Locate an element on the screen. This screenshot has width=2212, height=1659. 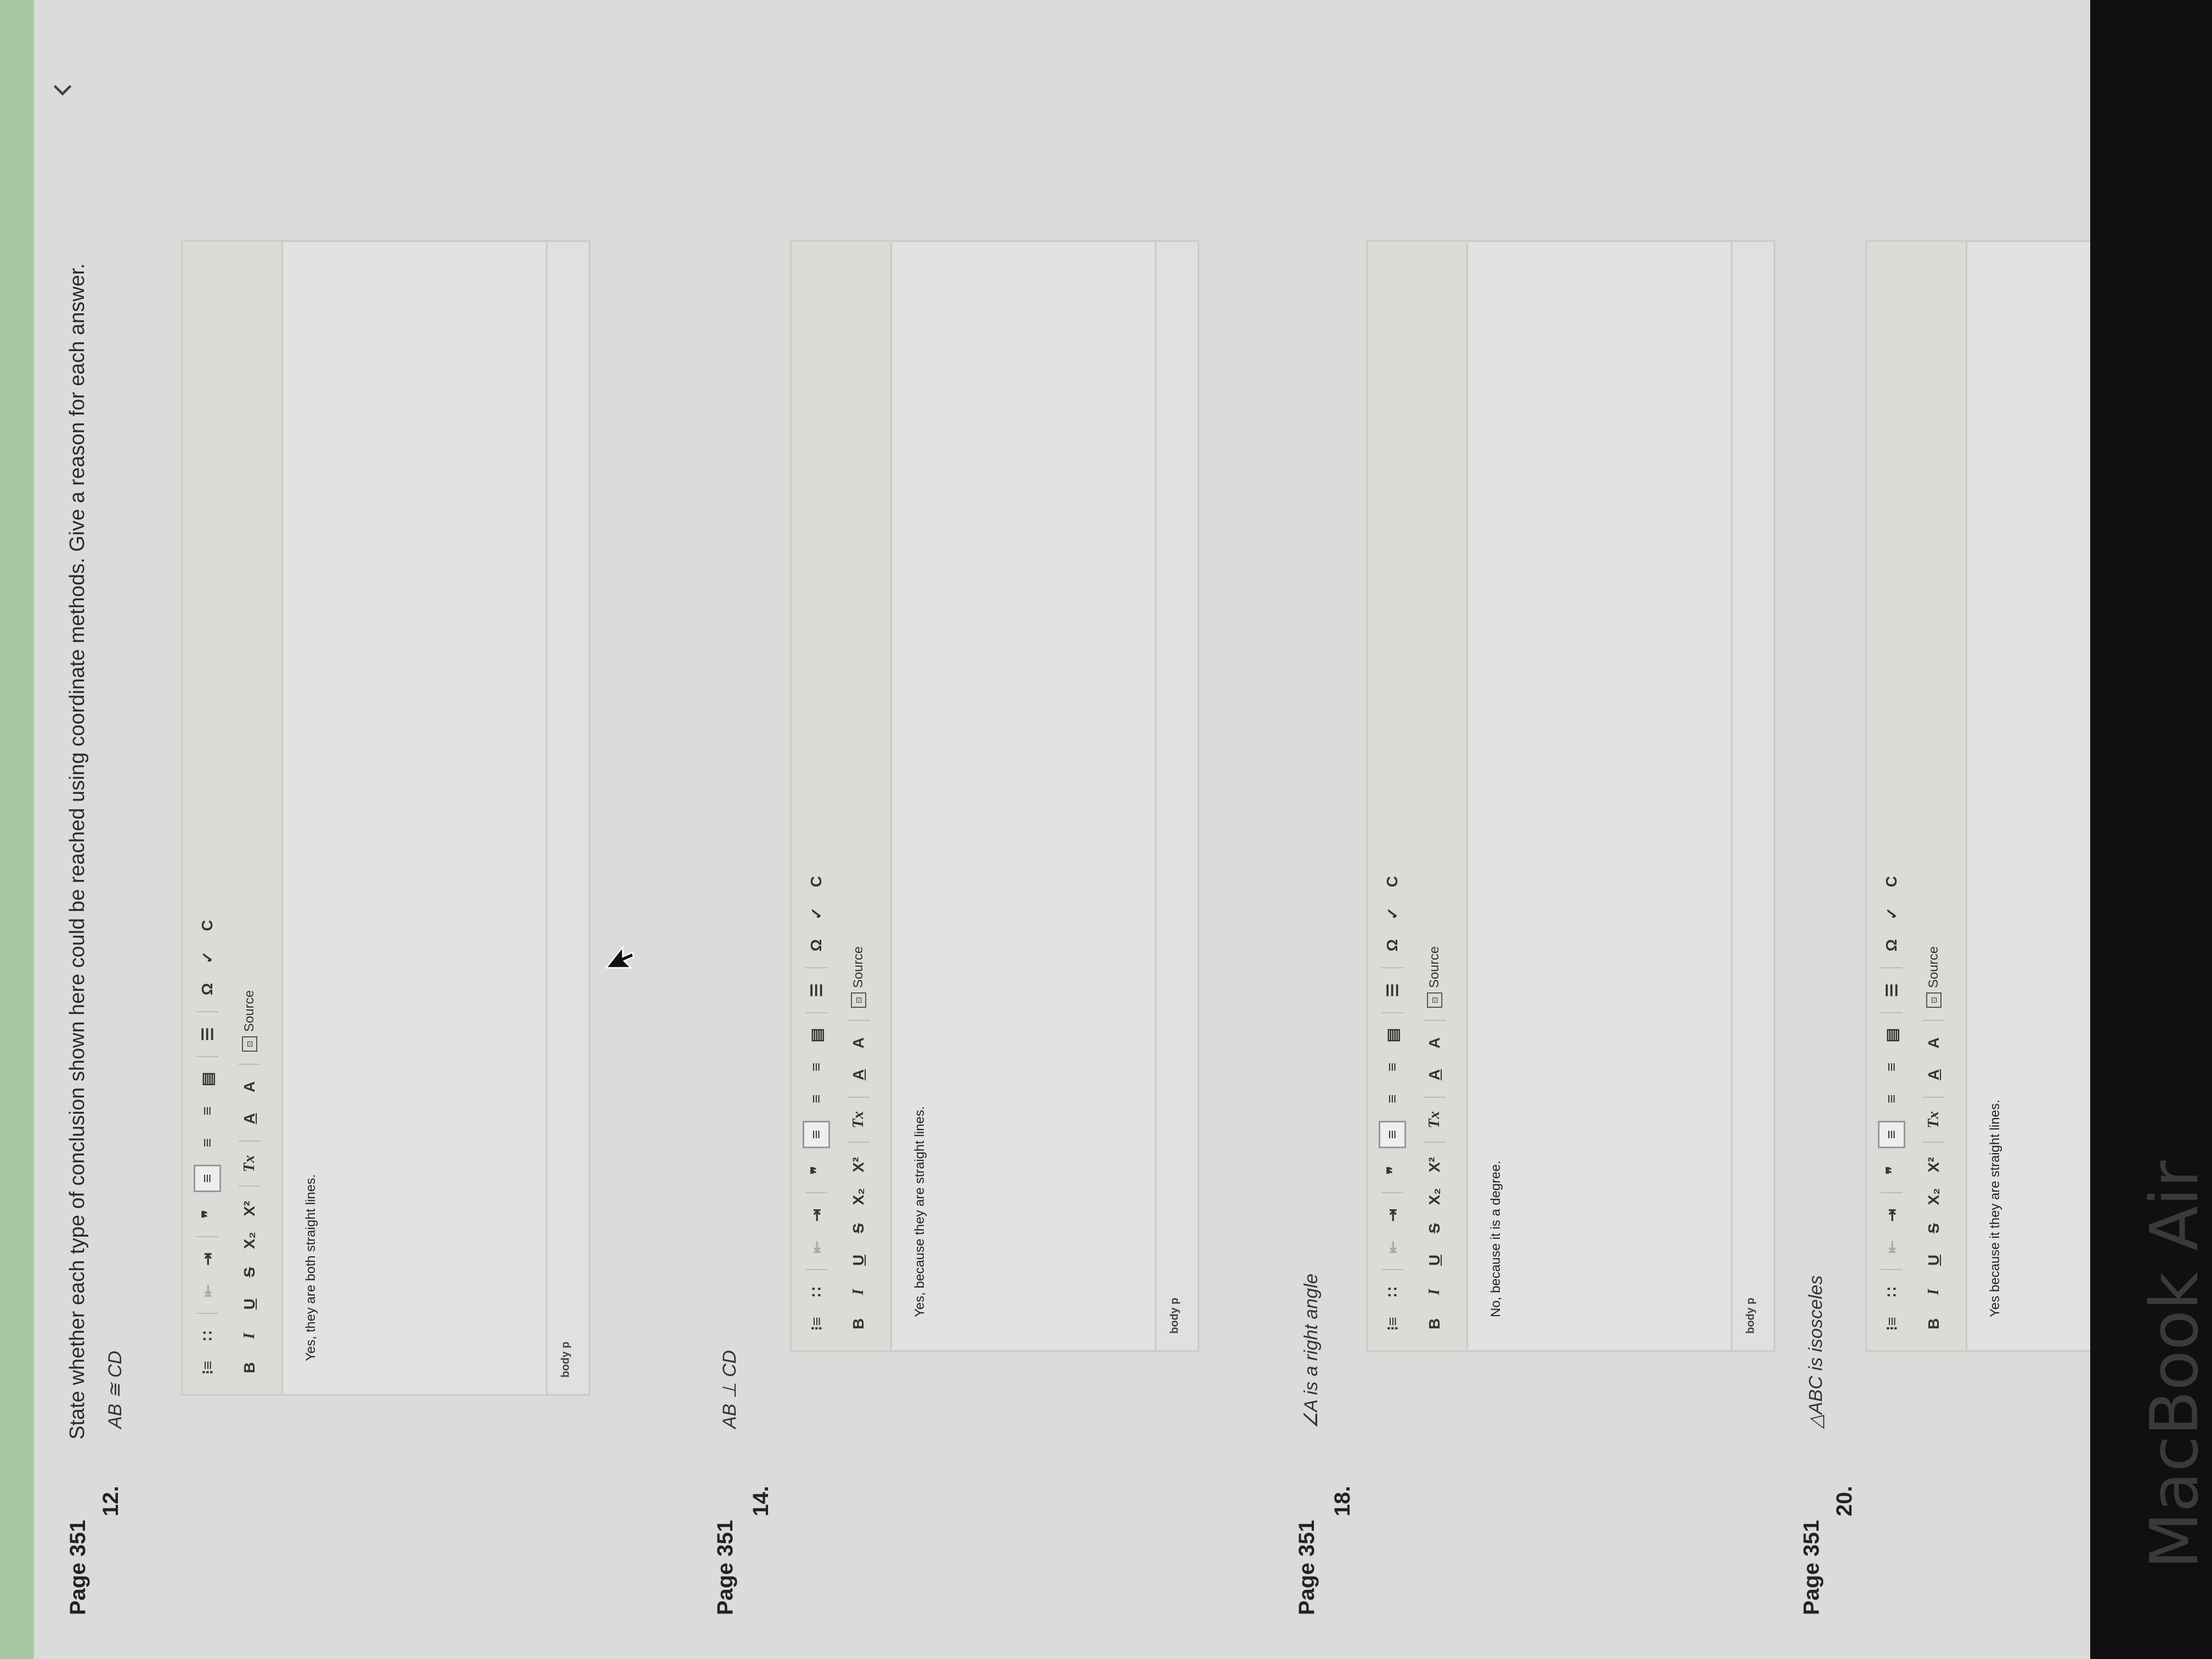
back-chevron-icon is located at coordinates (62, 89).